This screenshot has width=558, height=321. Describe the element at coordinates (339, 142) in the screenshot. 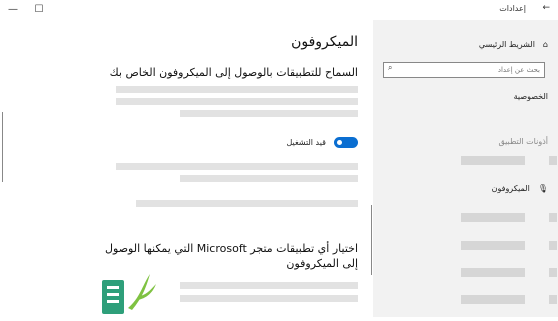

I see `toggle-knob` at that location.